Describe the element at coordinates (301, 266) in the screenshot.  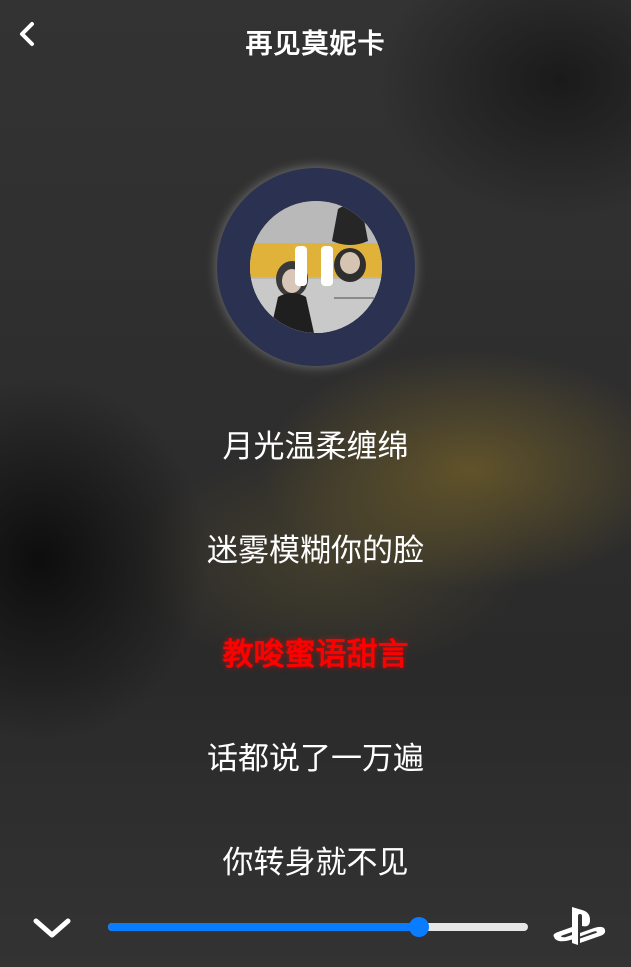
I see `pause-bar-left` at that location.